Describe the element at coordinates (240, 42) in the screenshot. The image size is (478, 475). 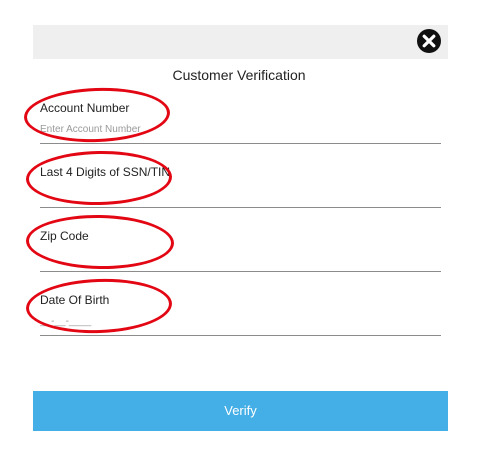
I see `header-bar` at that location.